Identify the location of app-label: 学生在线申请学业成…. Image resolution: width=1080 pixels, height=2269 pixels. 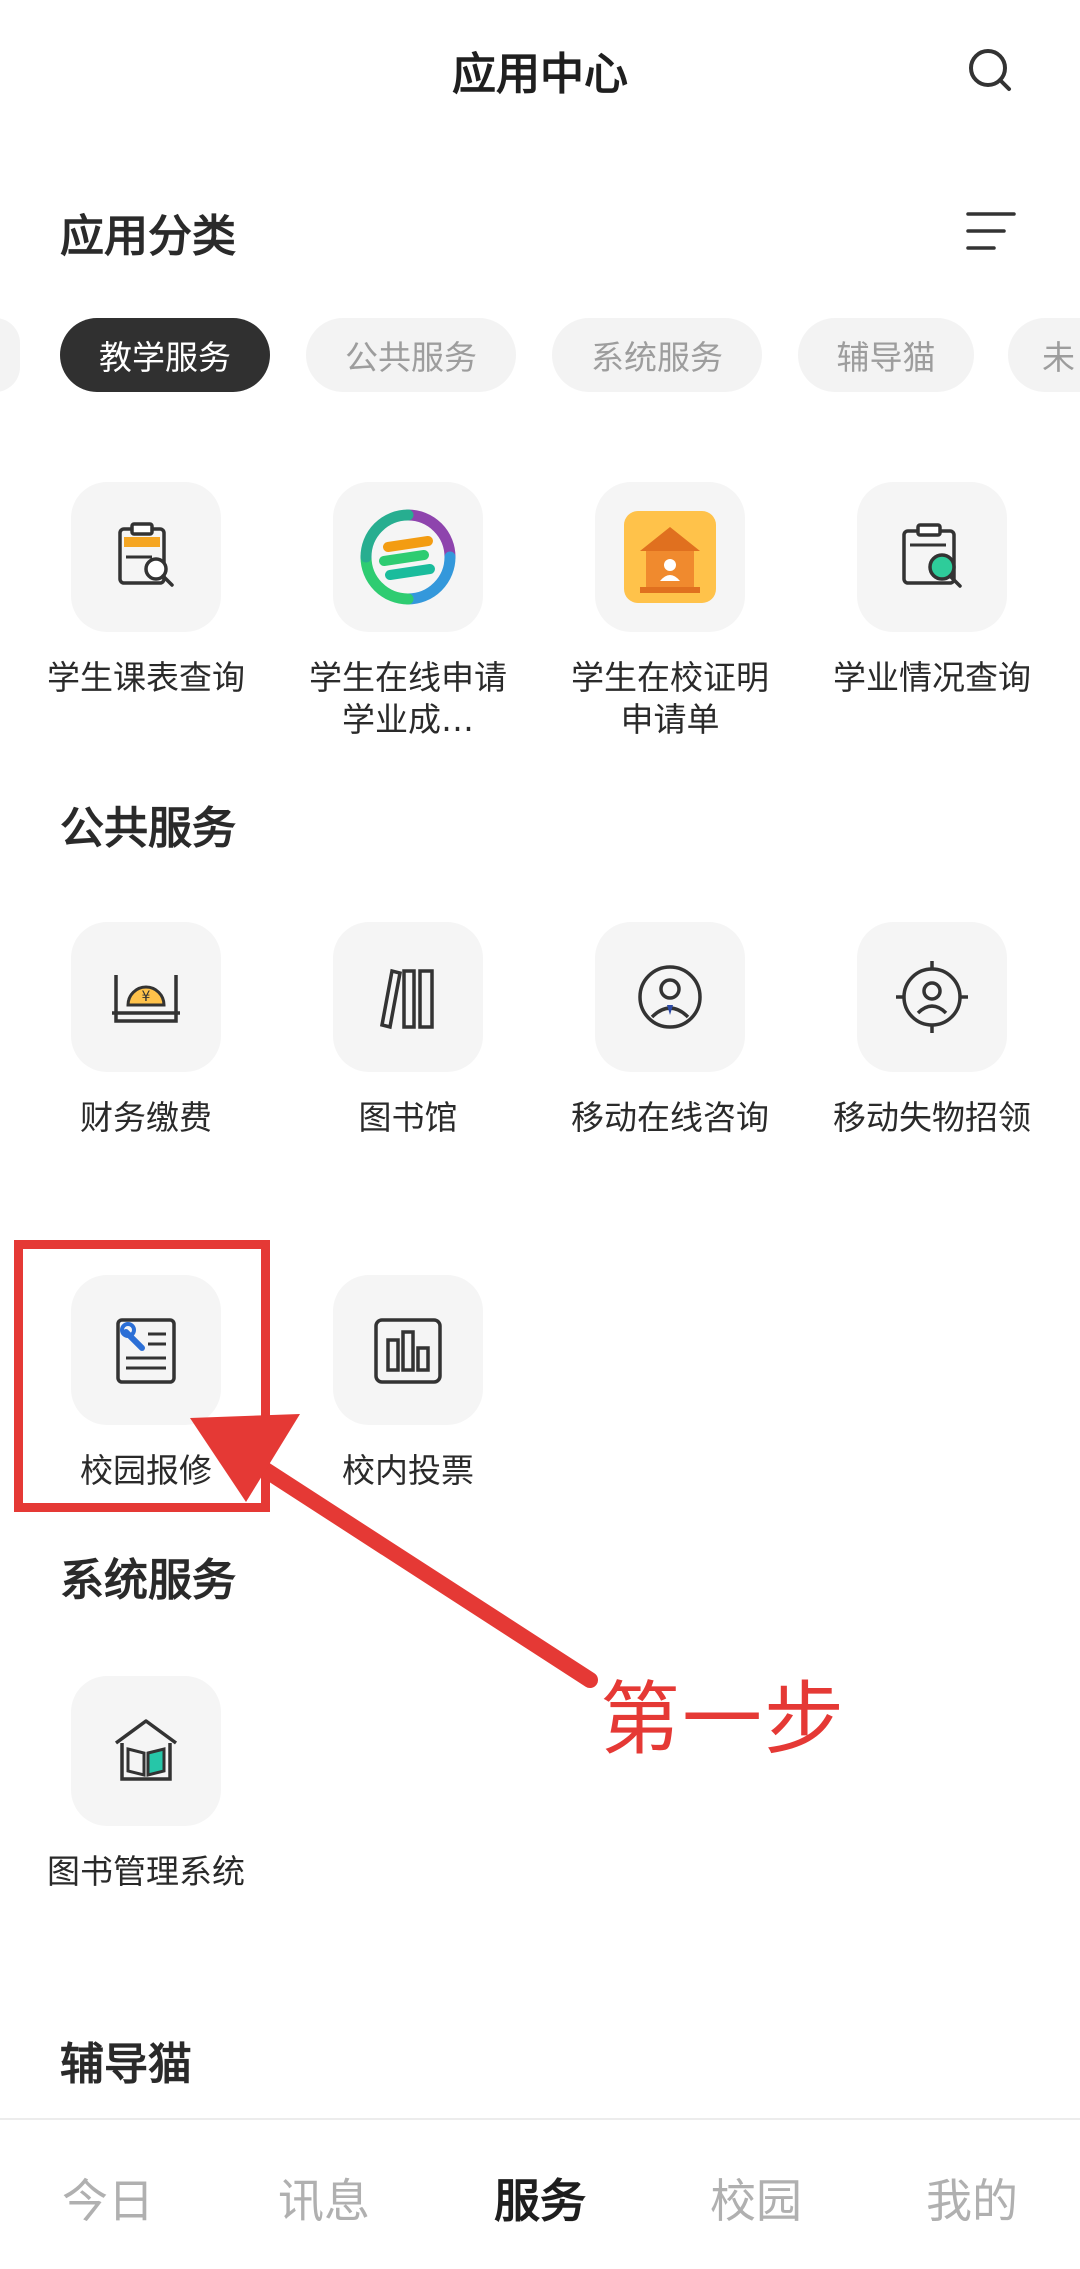
(408, 698).